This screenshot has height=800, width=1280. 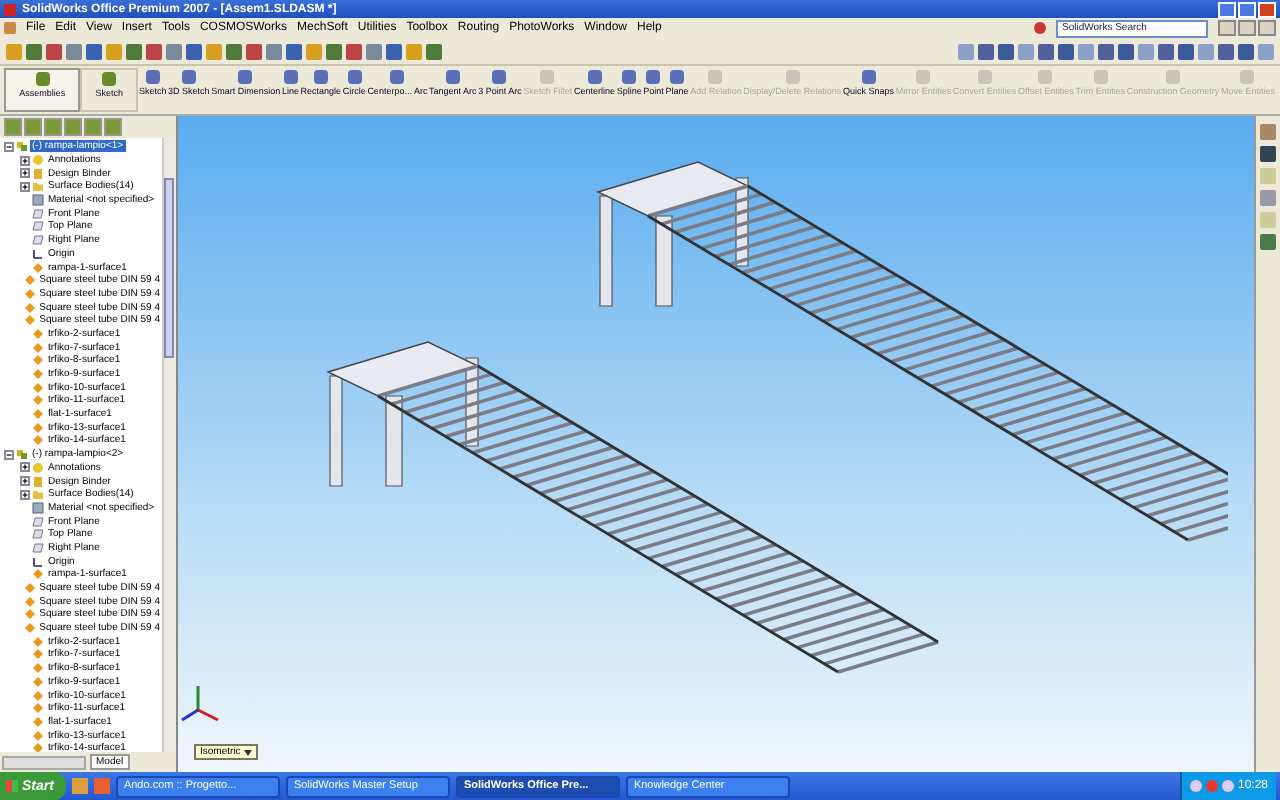 What do you see at coordinates (248, 752) in the screenshot?
I see `caret-icon` at bounding box center [248, 752].